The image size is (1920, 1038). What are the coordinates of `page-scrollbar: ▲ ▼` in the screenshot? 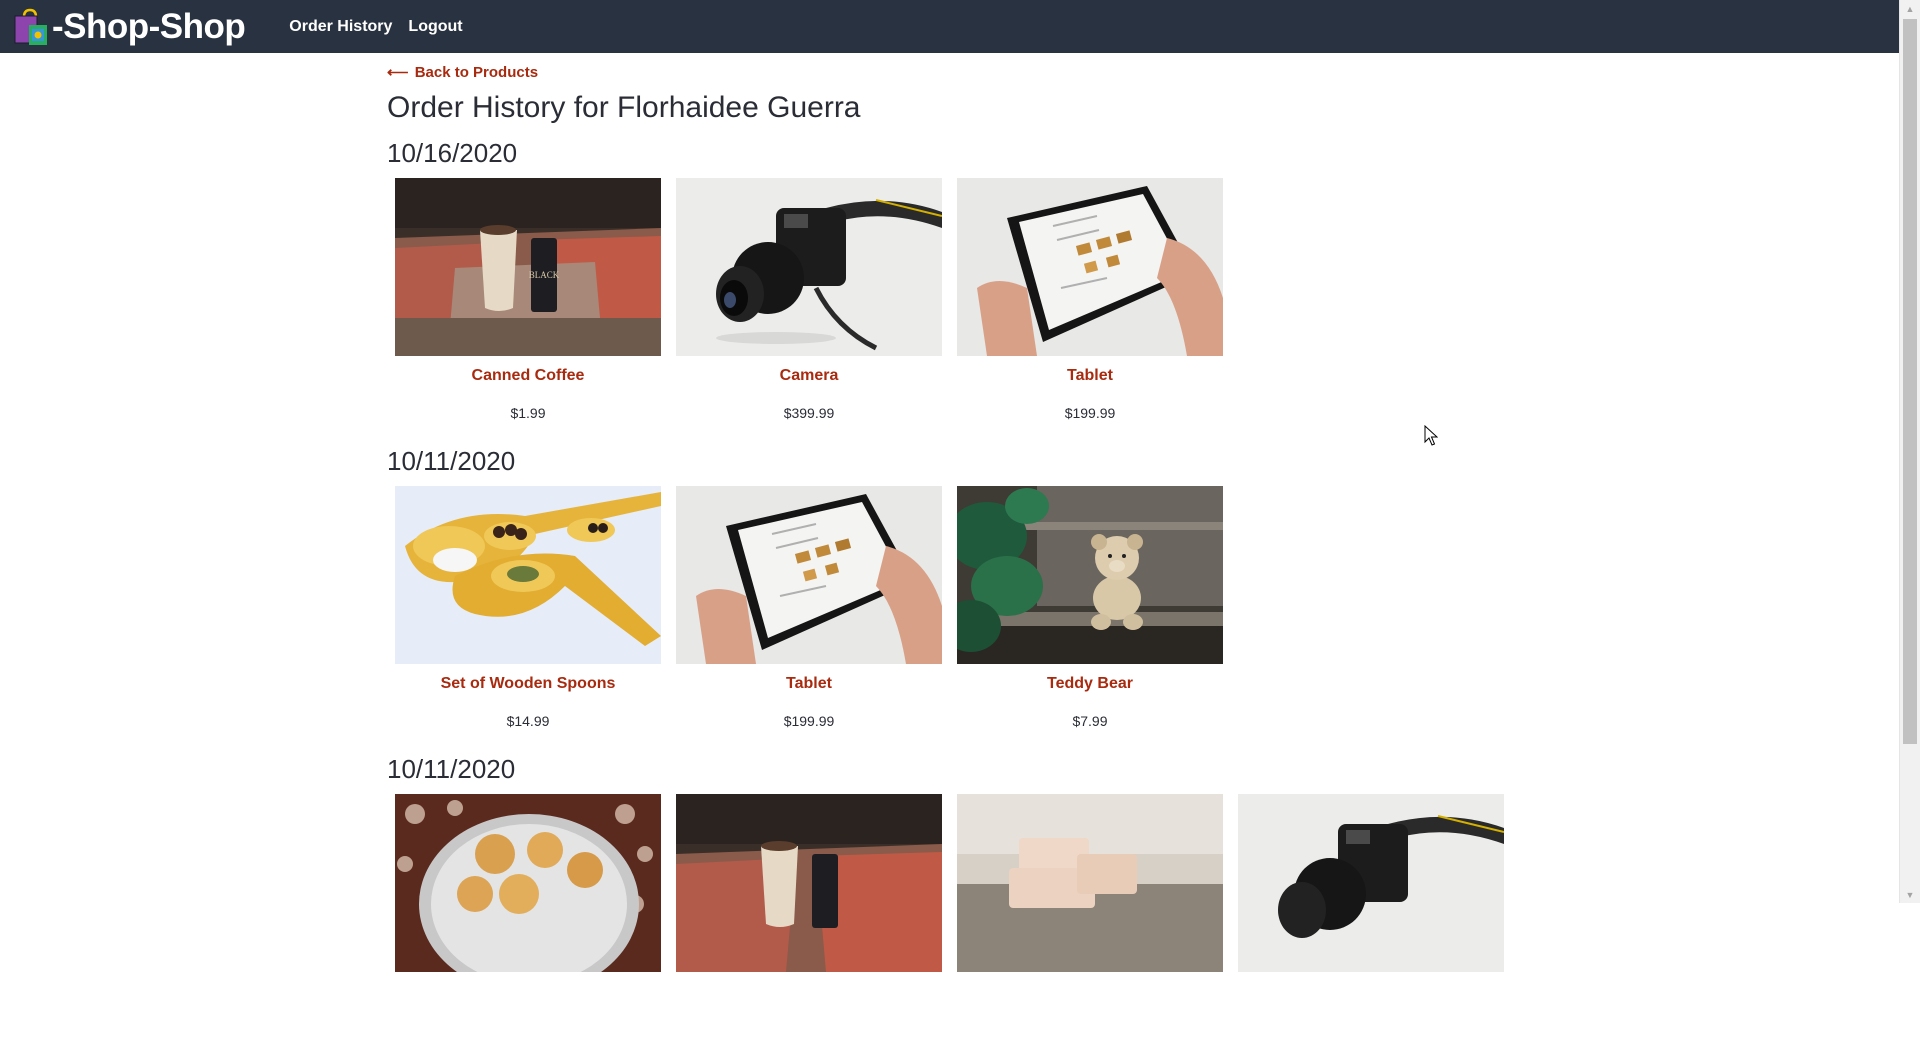 It's located at (1909, 451).